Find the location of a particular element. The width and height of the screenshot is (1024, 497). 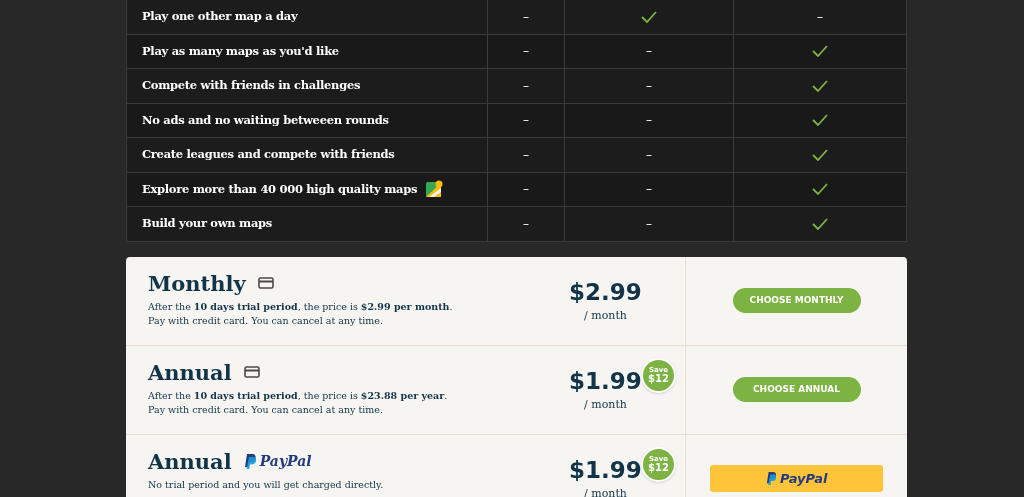

choose-plan-button: CHOOSE ANNUAL is located at coordinates (796, 389).